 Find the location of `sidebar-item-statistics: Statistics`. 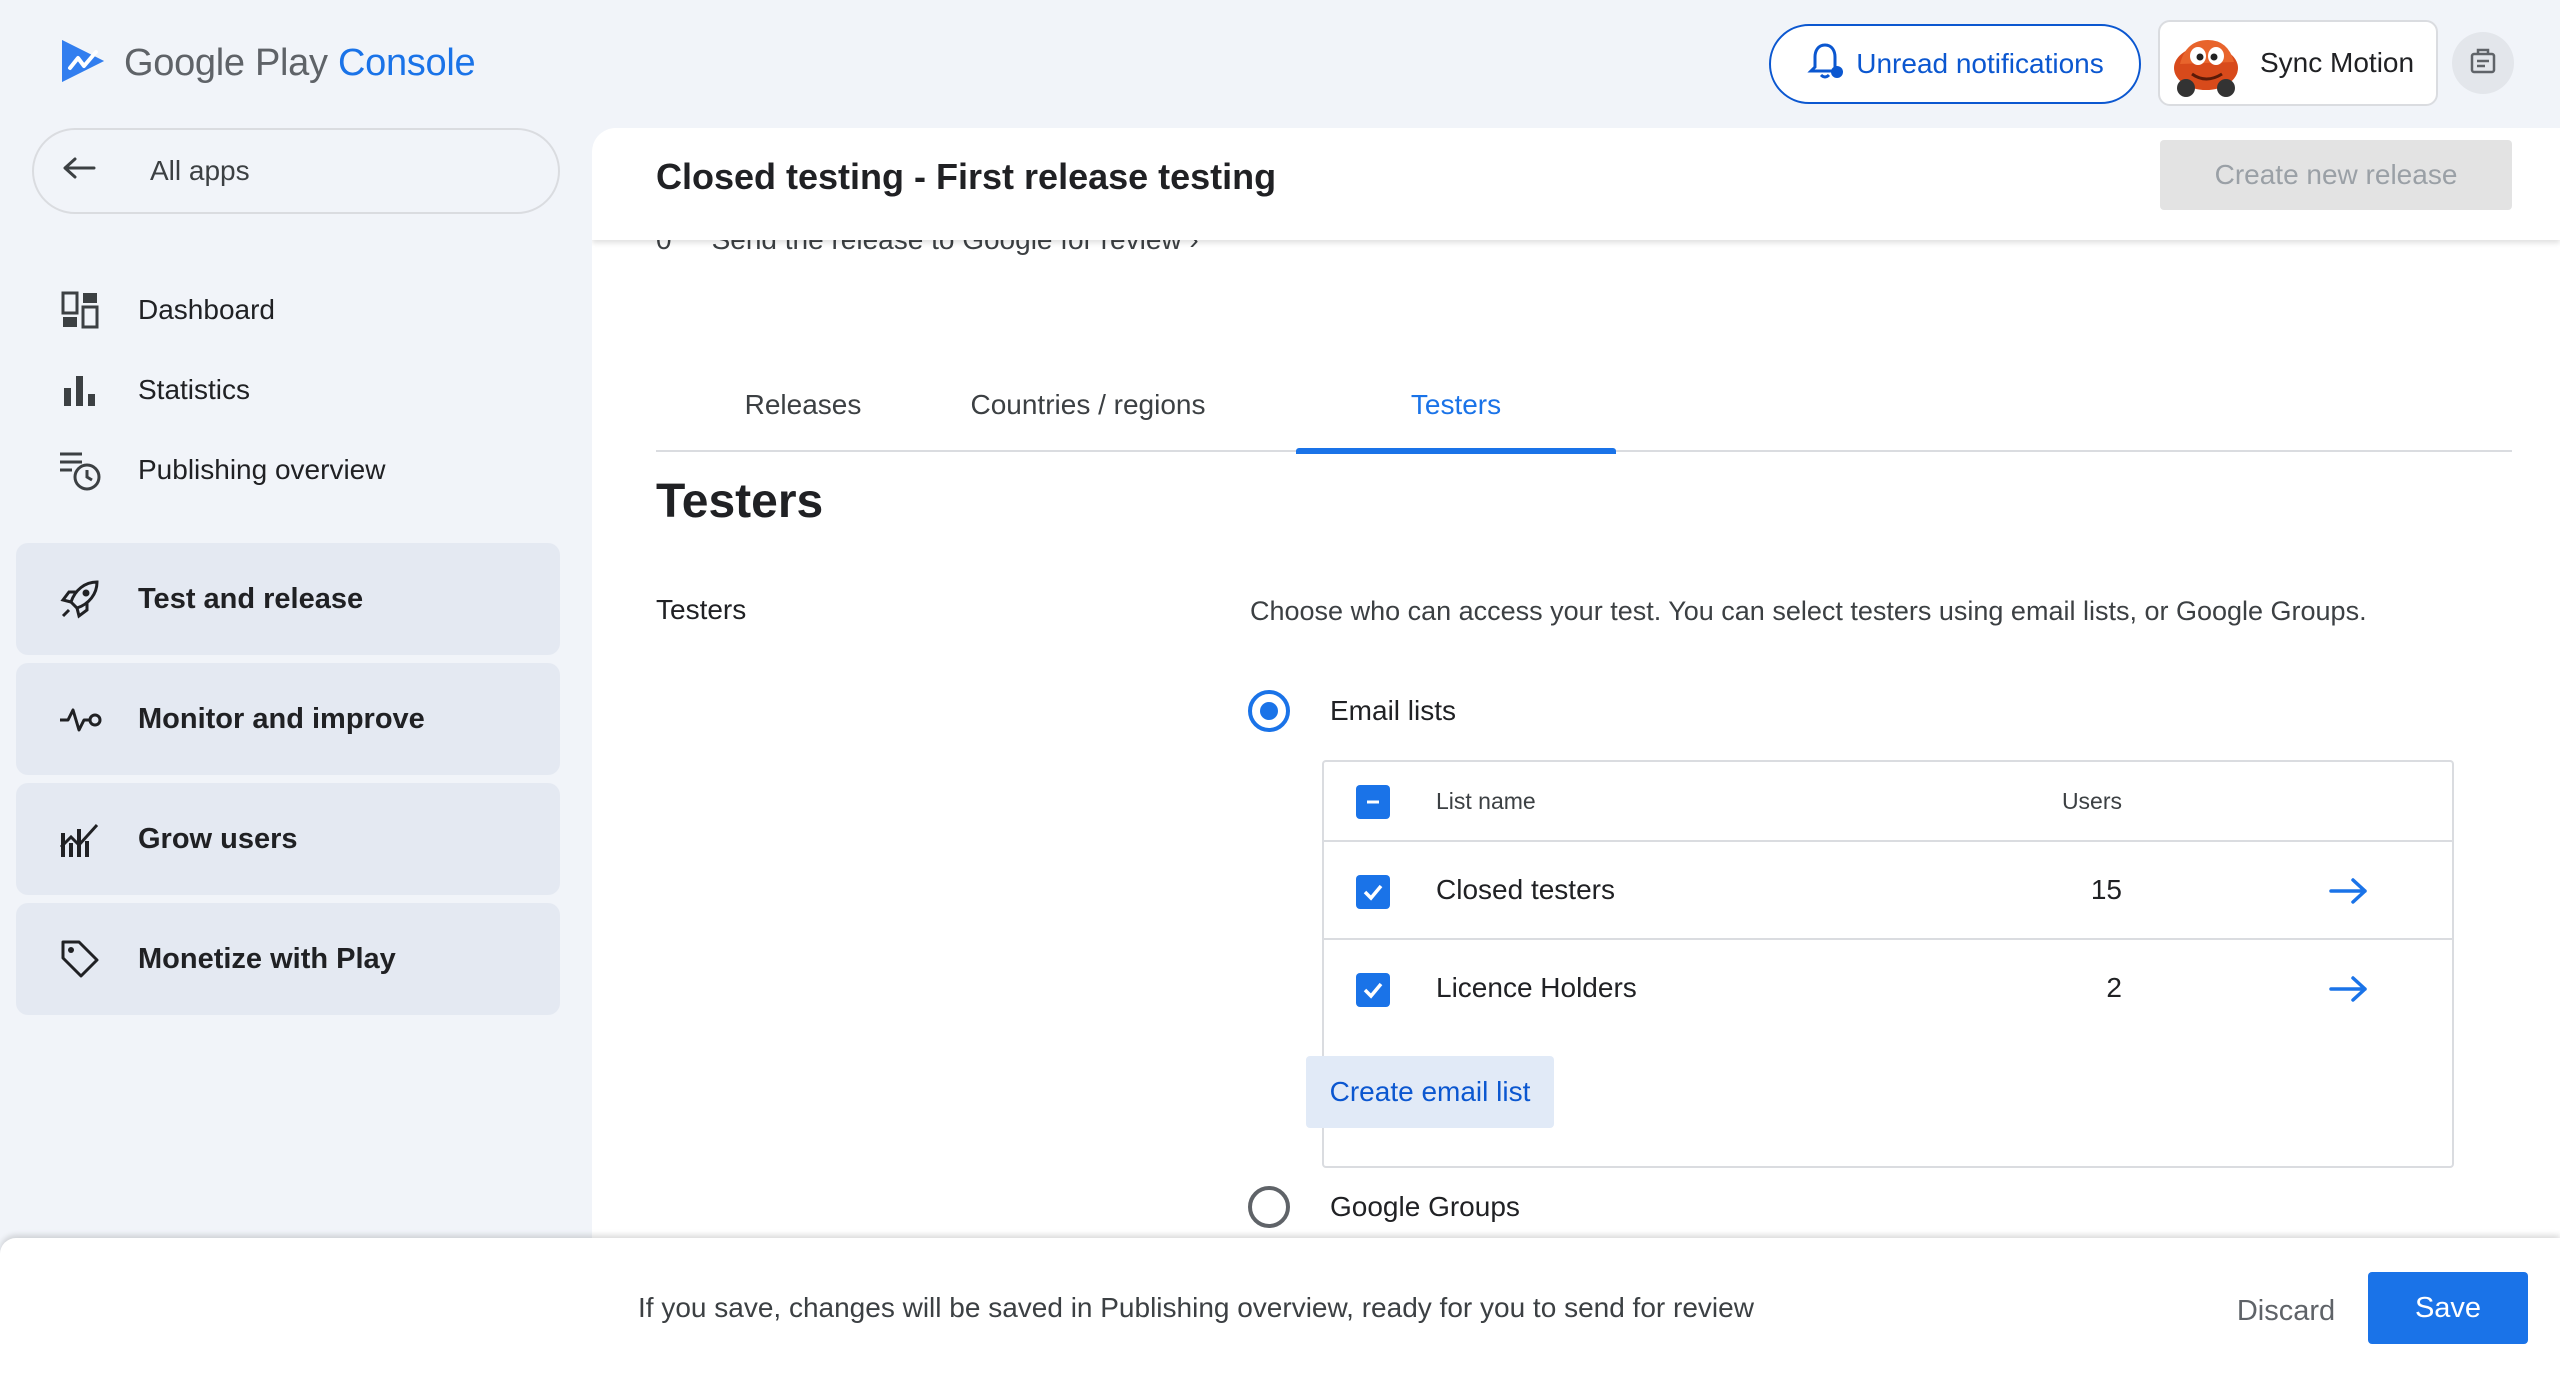

sidebar-item-statistics: Statistics is located at coordinates (154, 390).